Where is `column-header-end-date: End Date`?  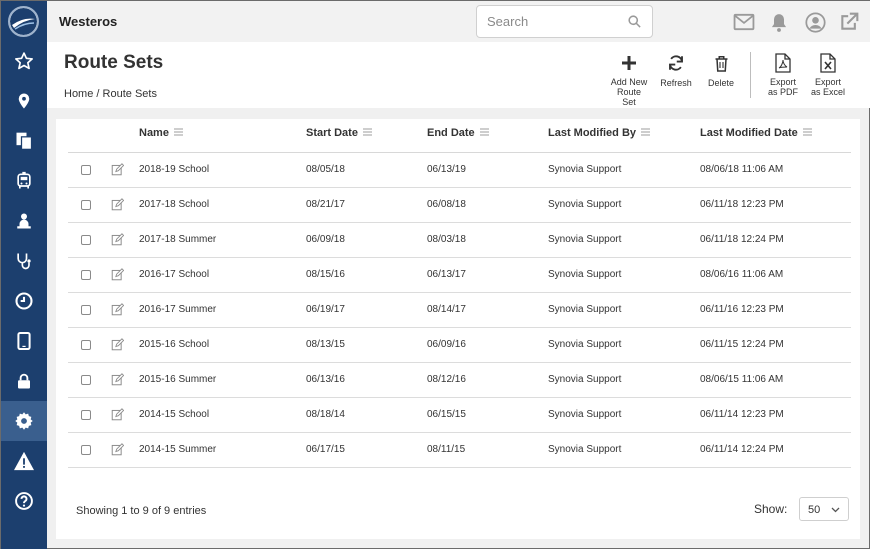
column-header-end-date: End Date is located at coordinates (458, 133).